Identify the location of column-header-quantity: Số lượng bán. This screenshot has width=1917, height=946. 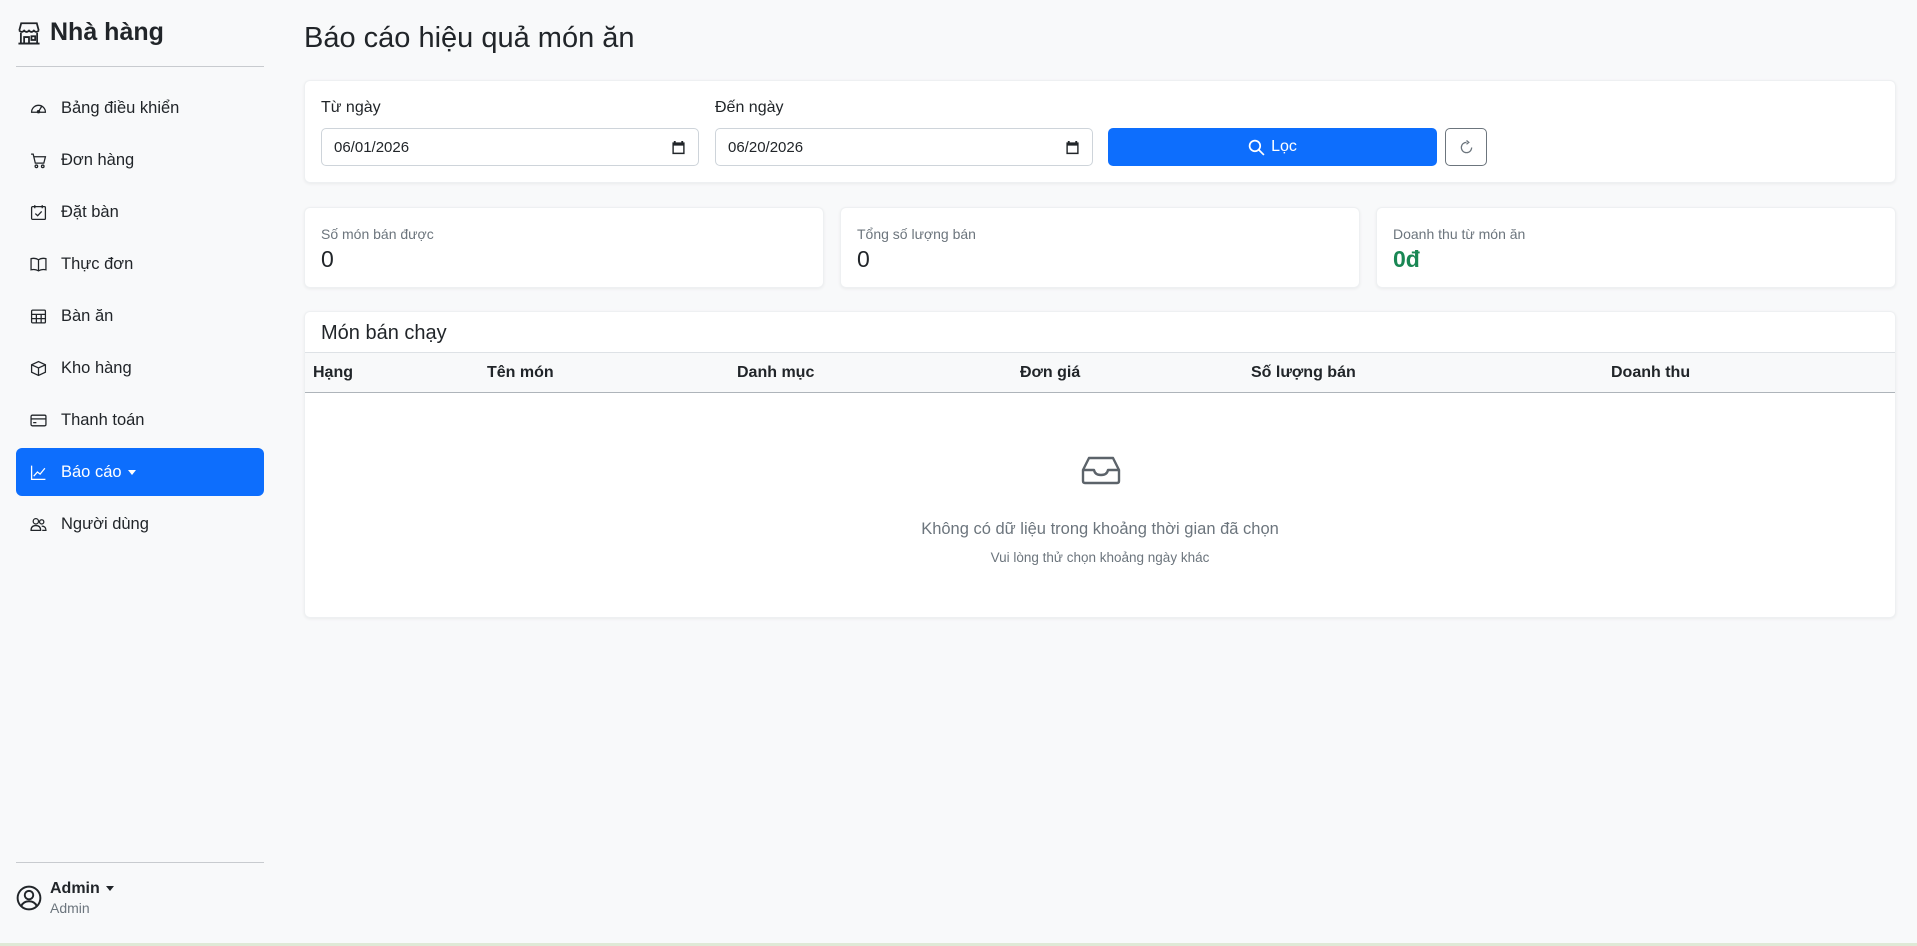
(1303, 373).